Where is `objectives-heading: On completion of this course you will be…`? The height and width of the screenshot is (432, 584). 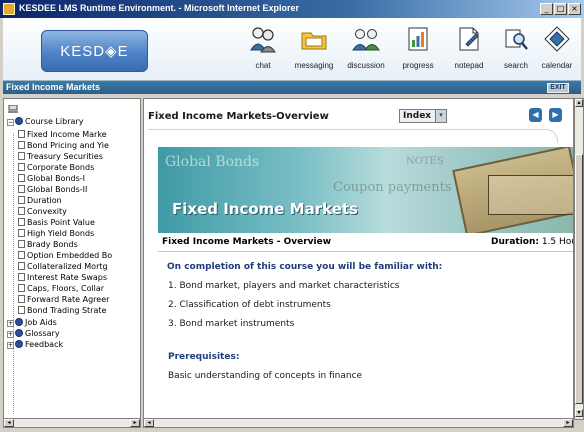
objectives-heading: On completion of this course you will be… is located at coordinates (305, 267).